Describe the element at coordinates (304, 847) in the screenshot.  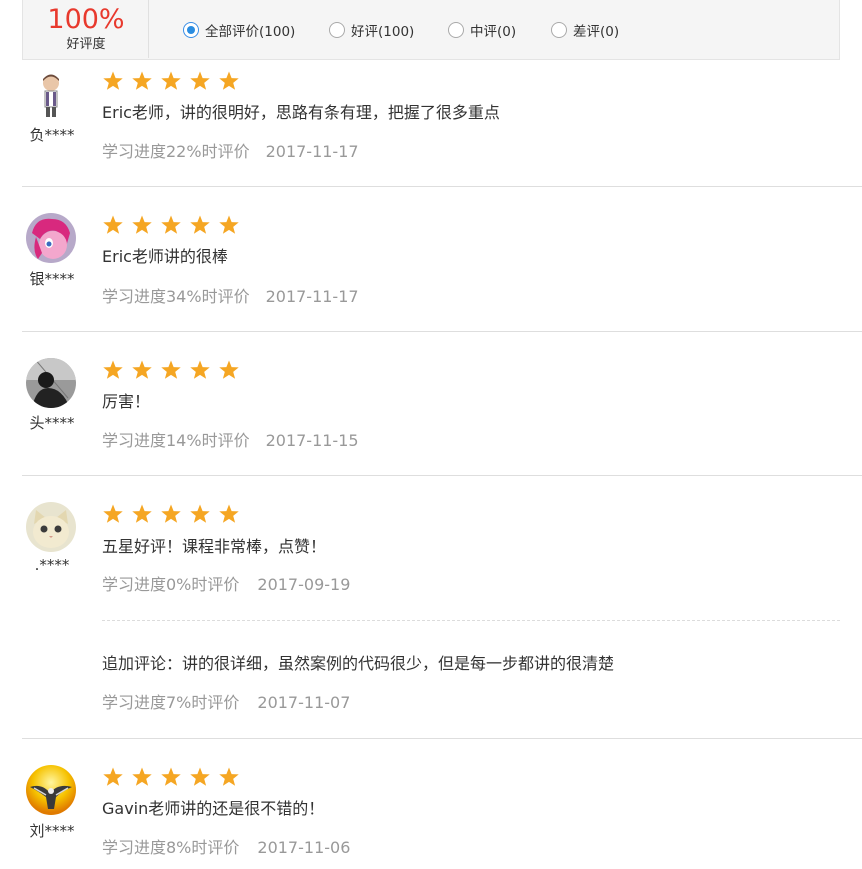
I see `review-date: 2017-11-06` at that location.